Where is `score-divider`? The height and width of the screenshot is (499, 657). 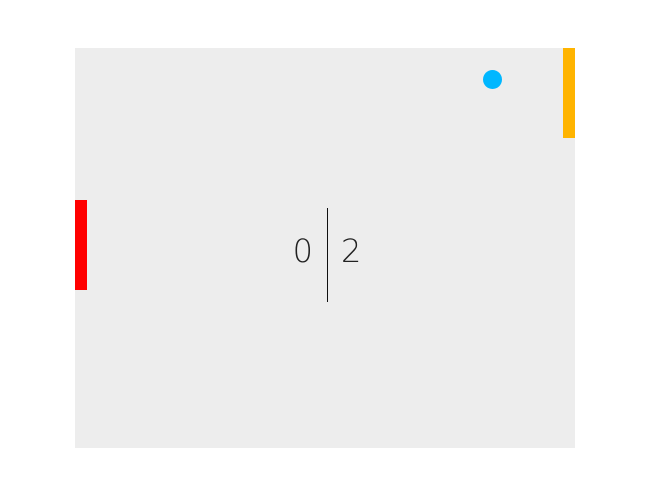
score-divider is located at coordinates (327, 255).